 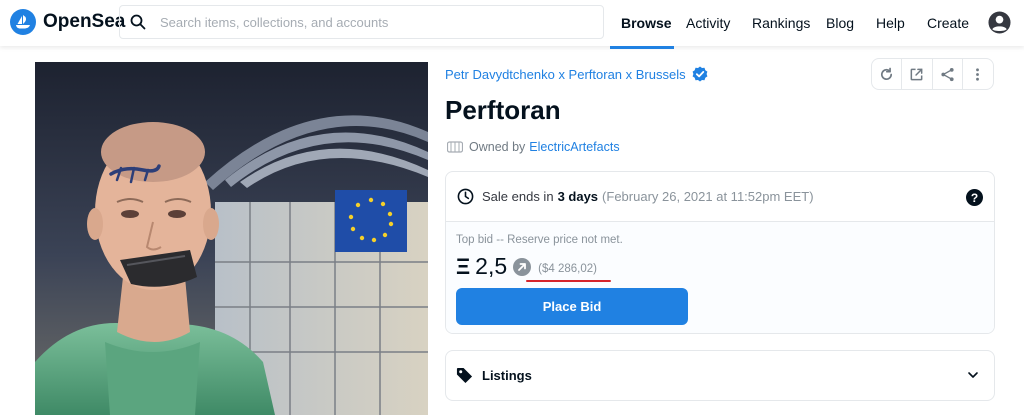 I want to click on usd-price: ($4 286,02), so click(x=567, y=268).